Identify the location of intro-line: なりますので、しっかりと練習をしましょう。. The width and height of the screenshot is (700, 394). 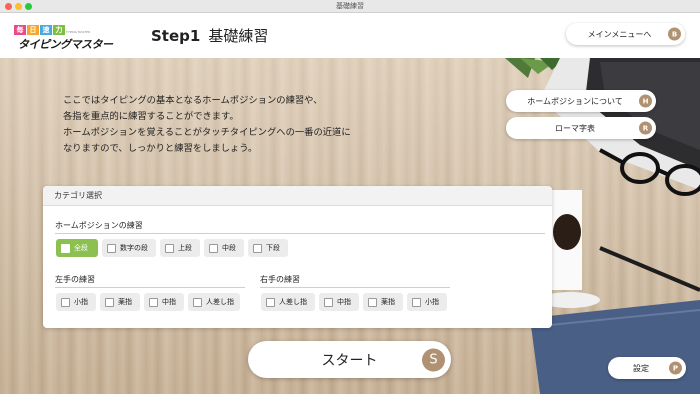
(160, 148).